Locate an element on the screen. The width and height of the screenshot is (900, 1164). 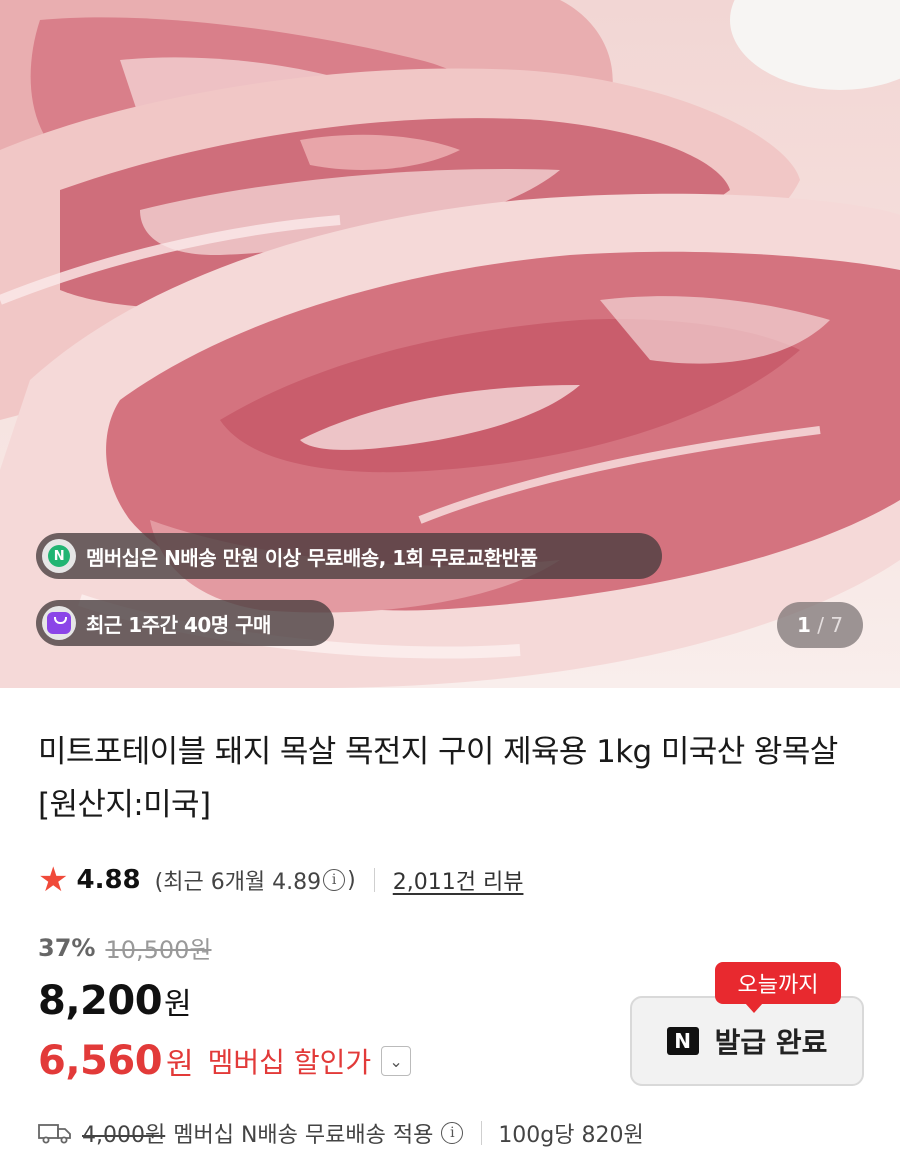
coupon-label: 발급 완료 is located at coordinates (771, 1042).